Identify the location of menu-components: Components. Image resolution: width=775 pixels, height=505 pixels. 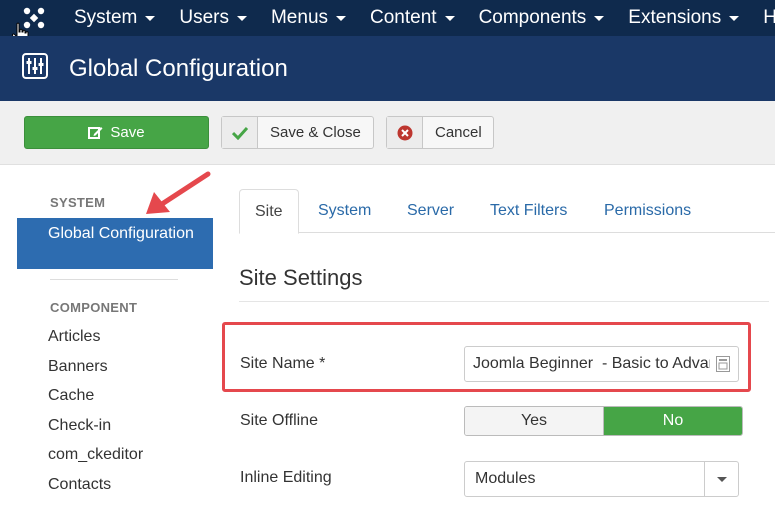
(542, 18).